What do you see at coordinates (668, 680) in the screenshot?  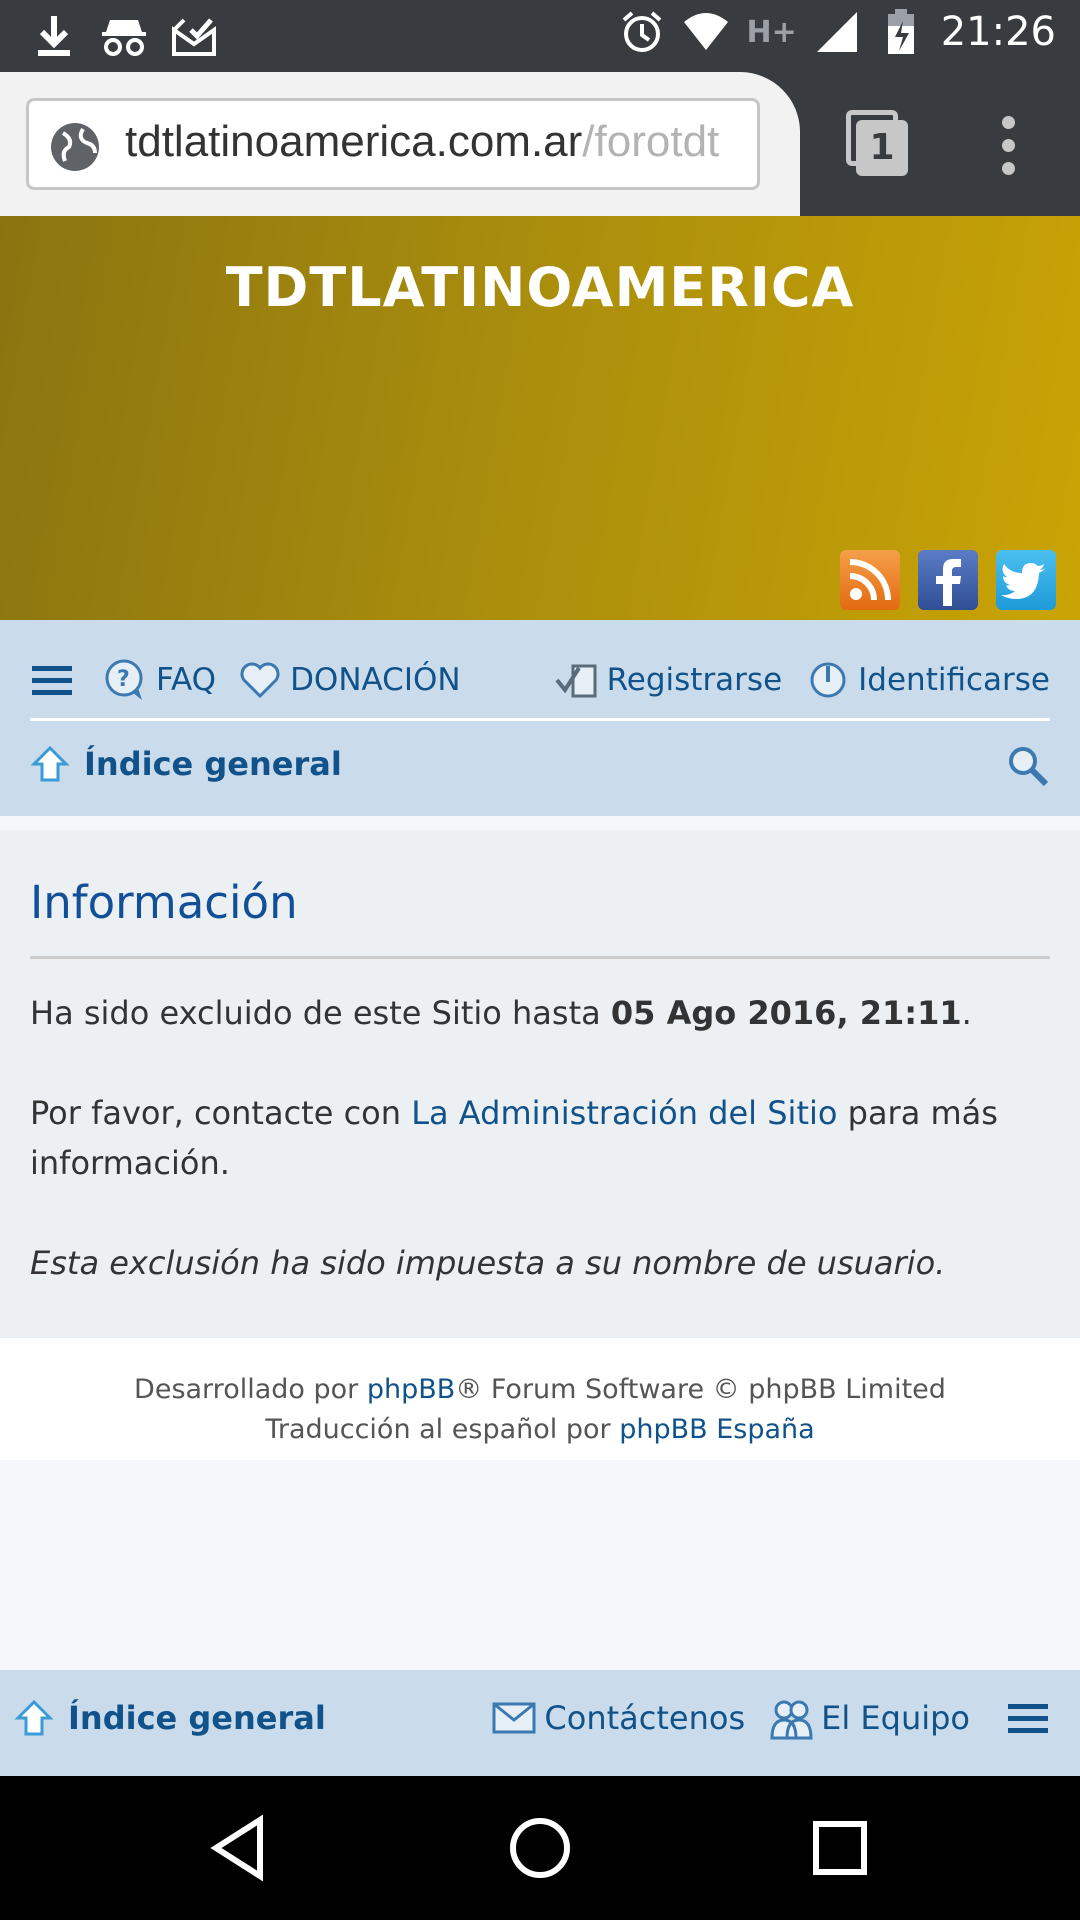 I see `register-link: Registrarse` at bounding box center [668, 680].